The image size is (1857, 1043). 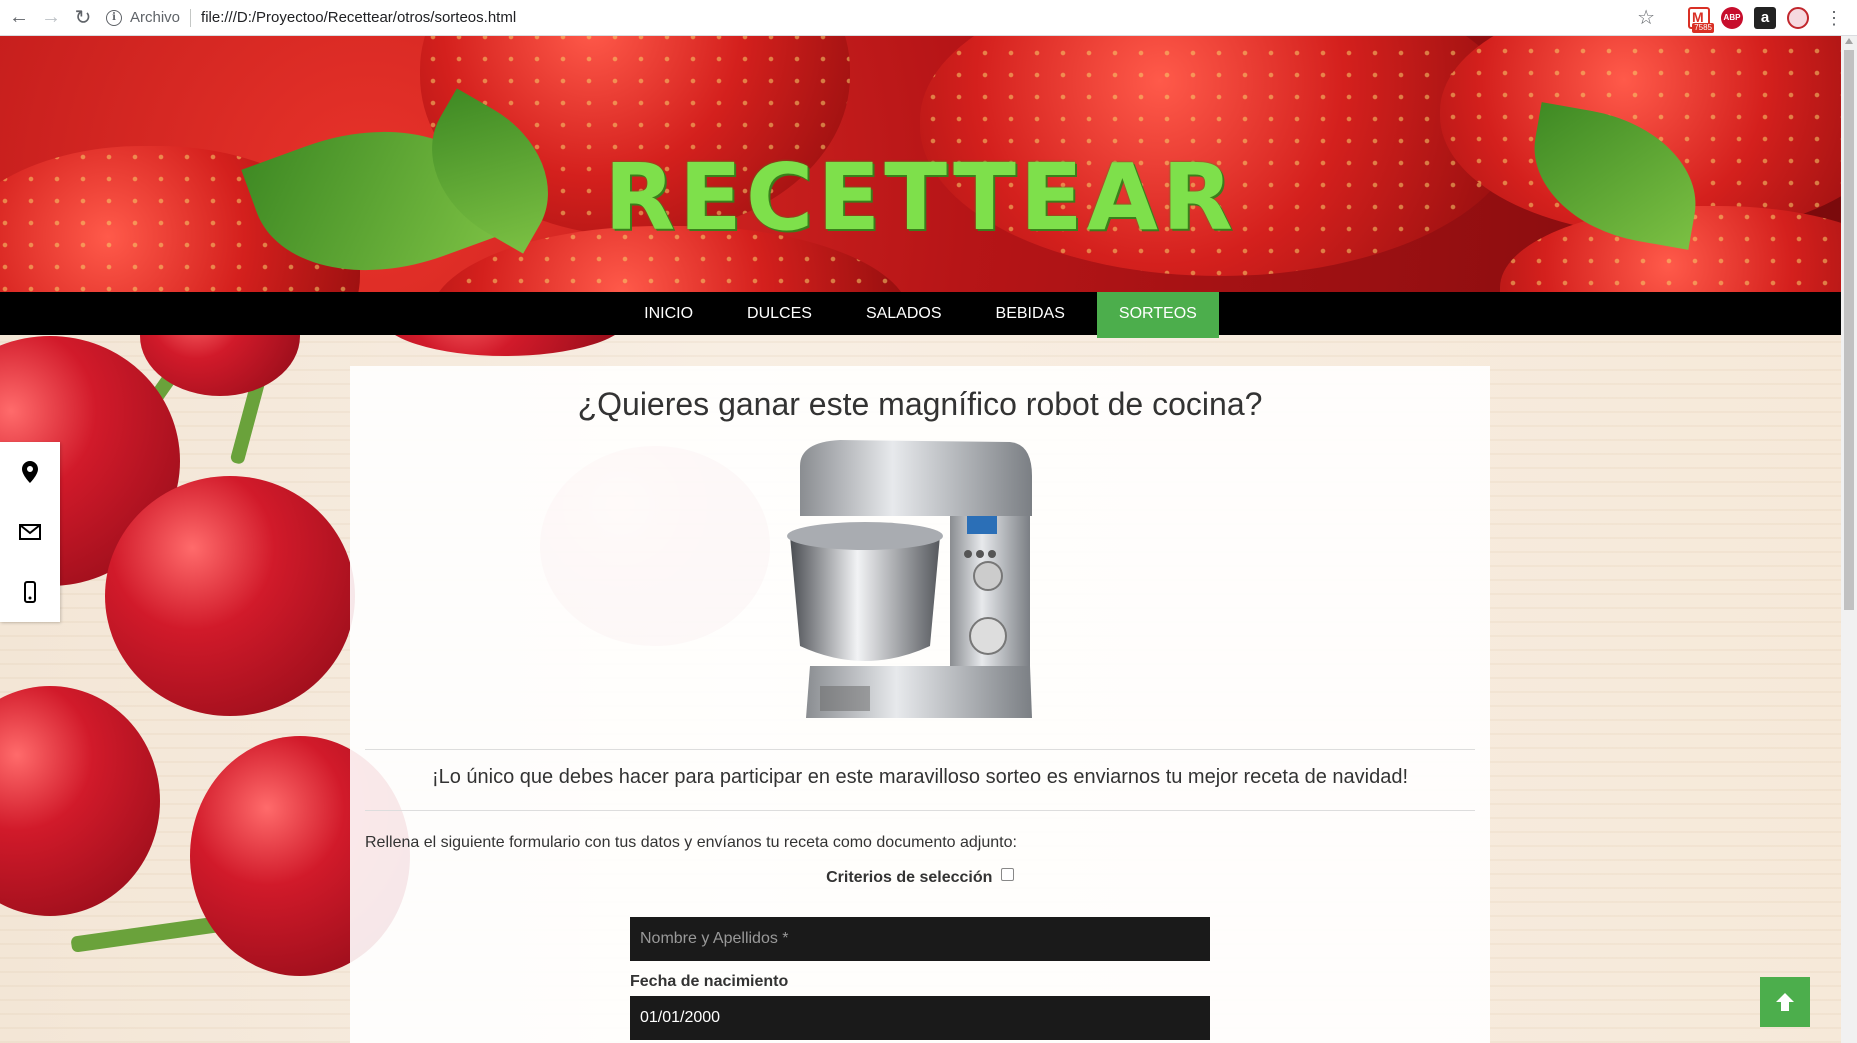 What do you see at coordinates (1849, 41) in the screenshot?
I see `scroll-up-arrow-icon` at bounding box center [1849, 41].